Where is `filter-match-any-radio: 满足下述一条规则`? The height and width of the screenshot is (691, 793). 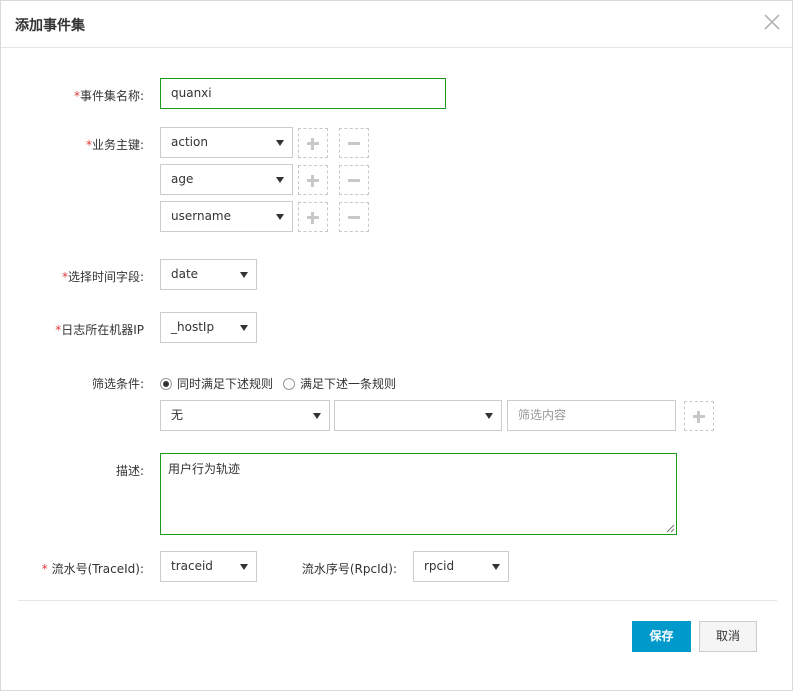 filter-match-any-radio: 满足下述一条规则 is located at coordinates (339, 383).